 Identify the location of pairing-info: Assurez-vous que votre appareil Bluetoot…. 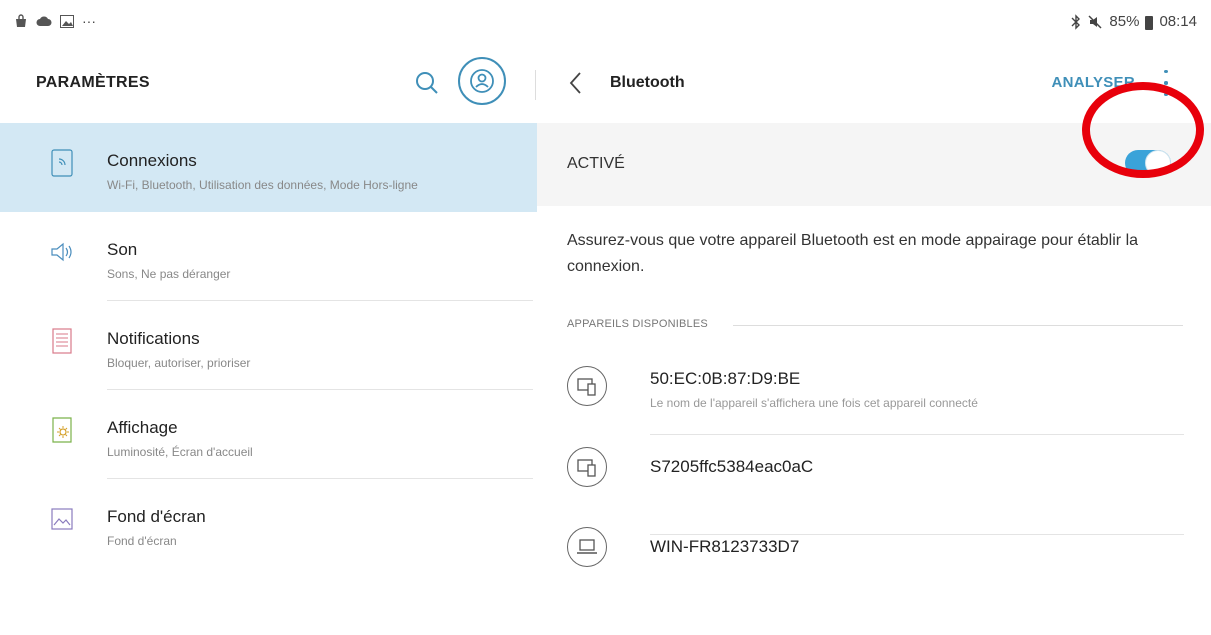
(853, 253).